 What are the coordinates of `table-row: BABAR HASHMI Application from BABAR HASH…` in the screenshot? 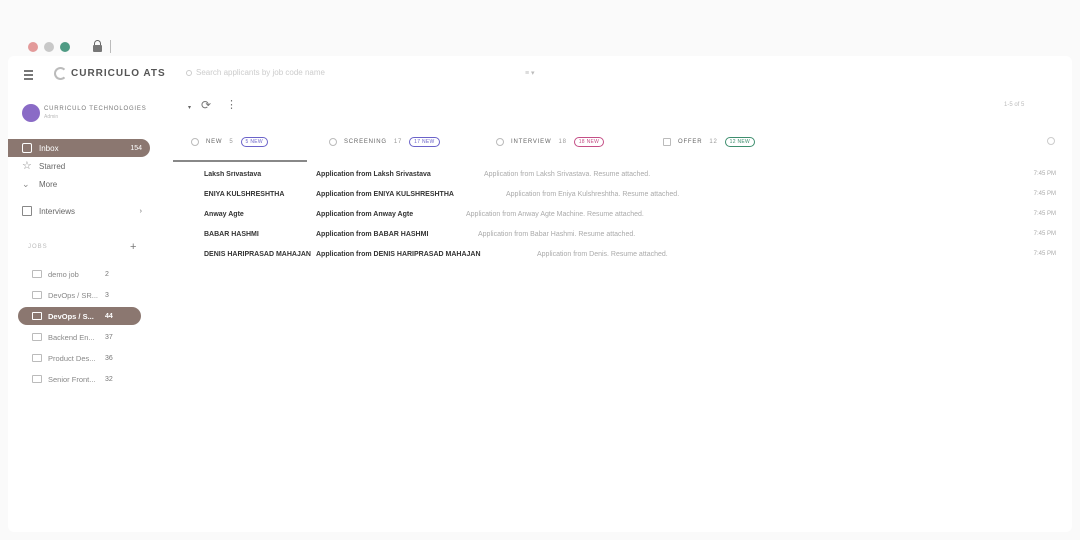 It's located at (627, 234).